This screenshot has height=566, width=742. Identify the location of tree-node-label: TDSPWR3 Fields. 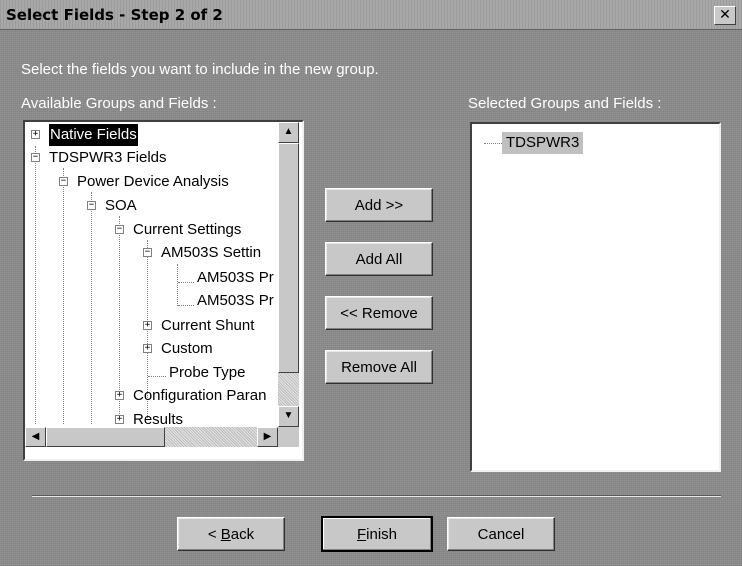
(108, 157).